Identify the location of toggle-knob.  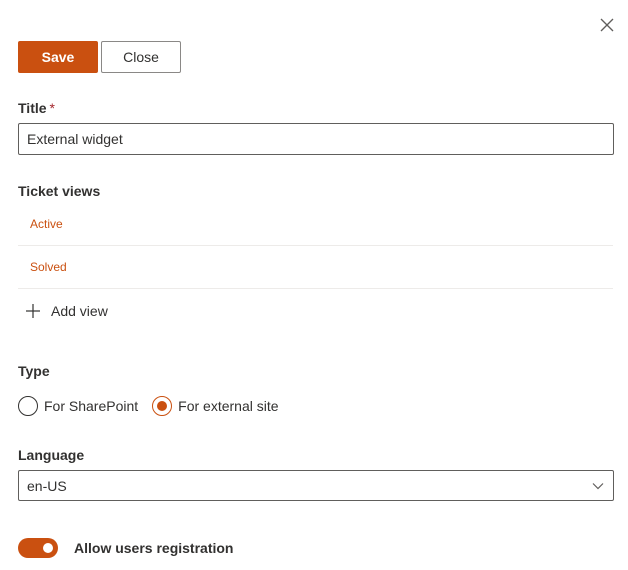
(48, 548).